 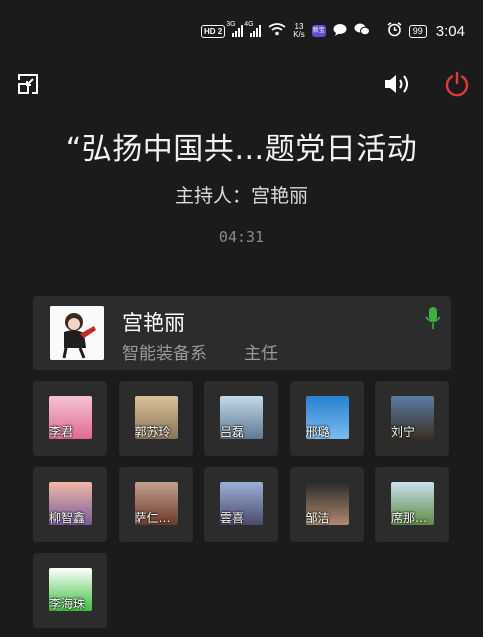 What do you see at coordinates (241, 418) in the screenshot?
I see `participant-tile: 吕磊` at bounding box center [241, 418].